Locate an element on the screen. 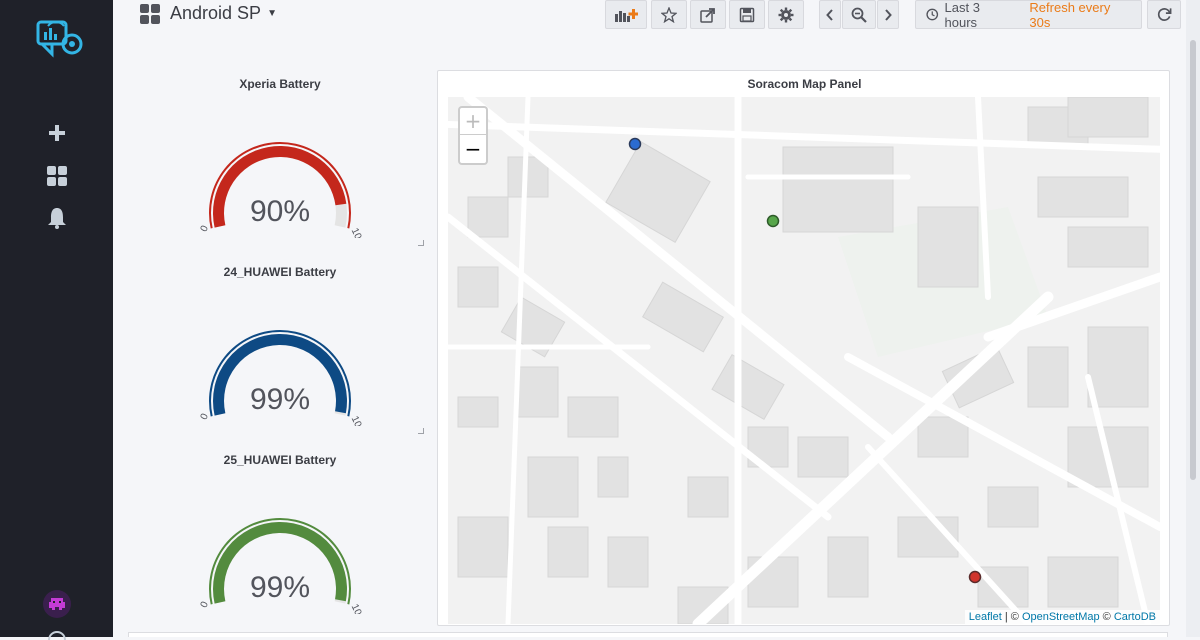  map-panel-title: Soracom Map Panel is located at coordinates (804, 84).